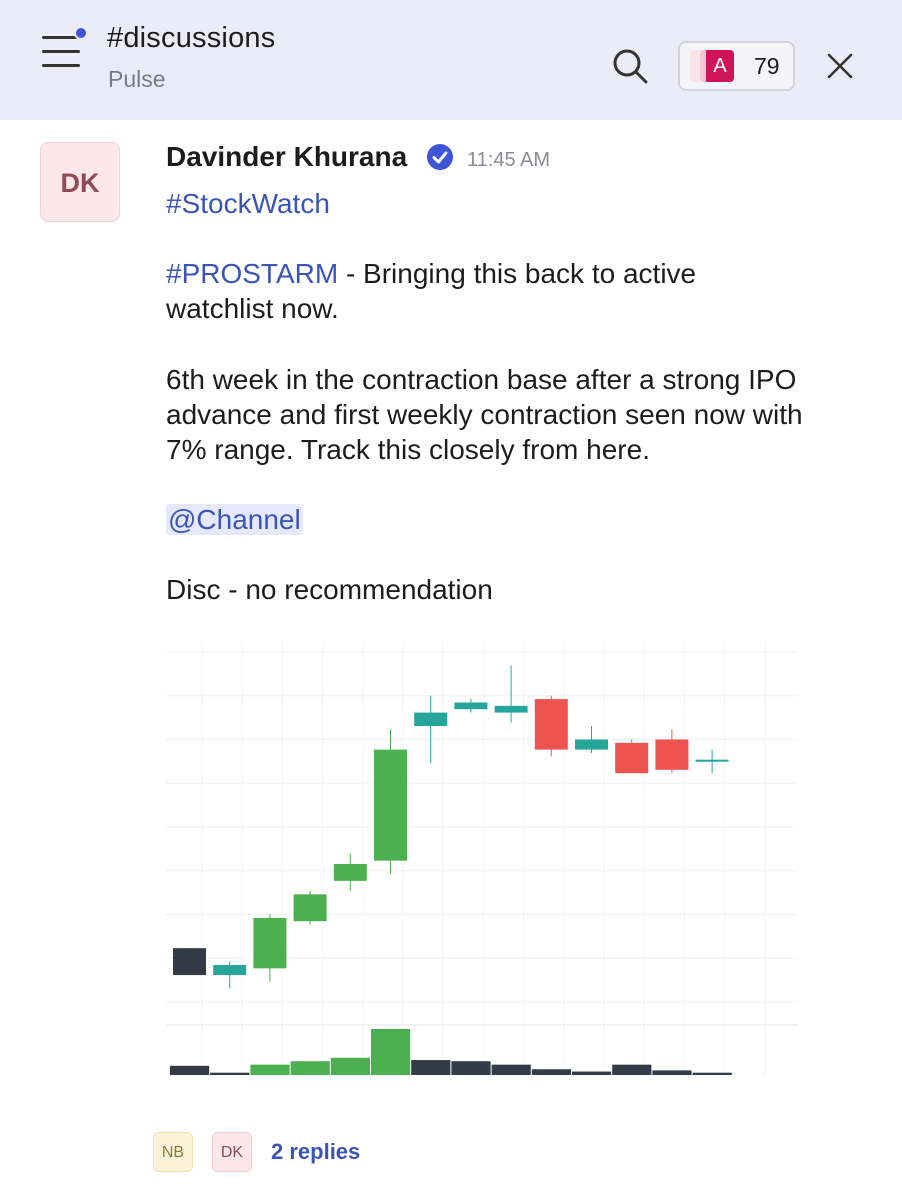 The image size is (902, 1200). I want to click on unread-dot, so click(81, 33).